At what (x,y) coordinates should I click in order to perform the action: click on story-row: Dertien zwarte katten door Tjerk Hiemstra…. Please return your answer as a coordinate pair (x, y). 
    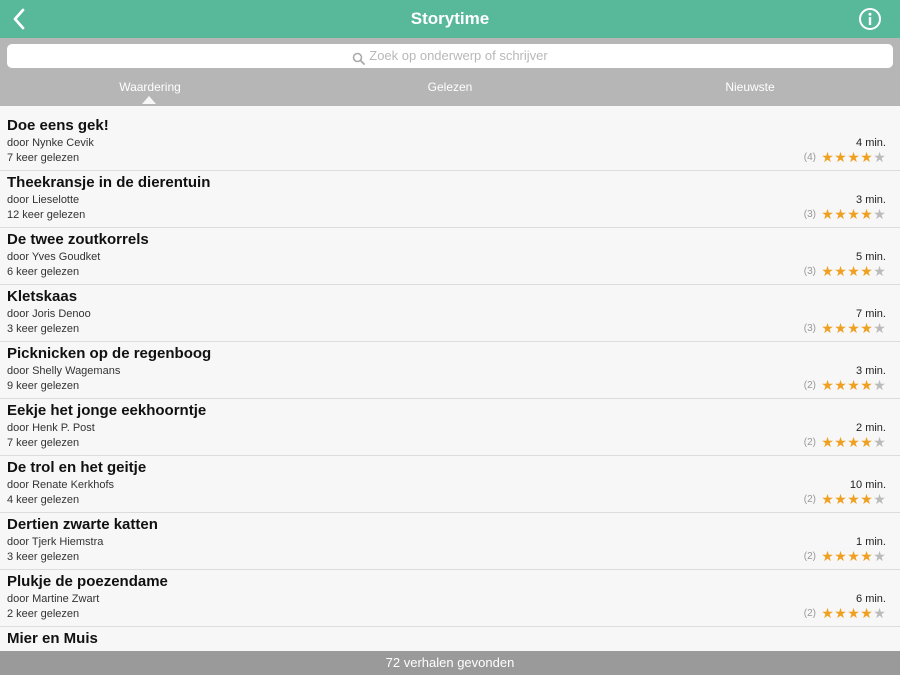
    Looking at the image, I should click on (450, 541).